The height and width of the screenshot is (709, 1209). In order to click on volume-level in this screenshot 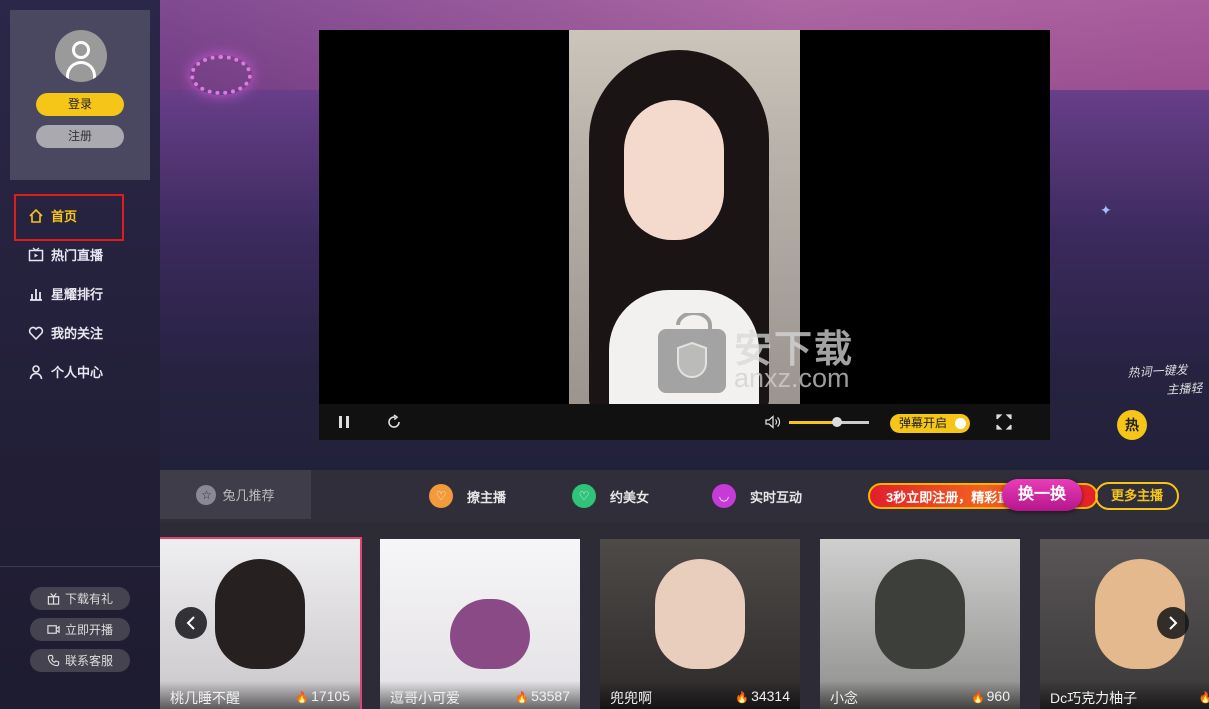, I will do `click(813, 422)`.